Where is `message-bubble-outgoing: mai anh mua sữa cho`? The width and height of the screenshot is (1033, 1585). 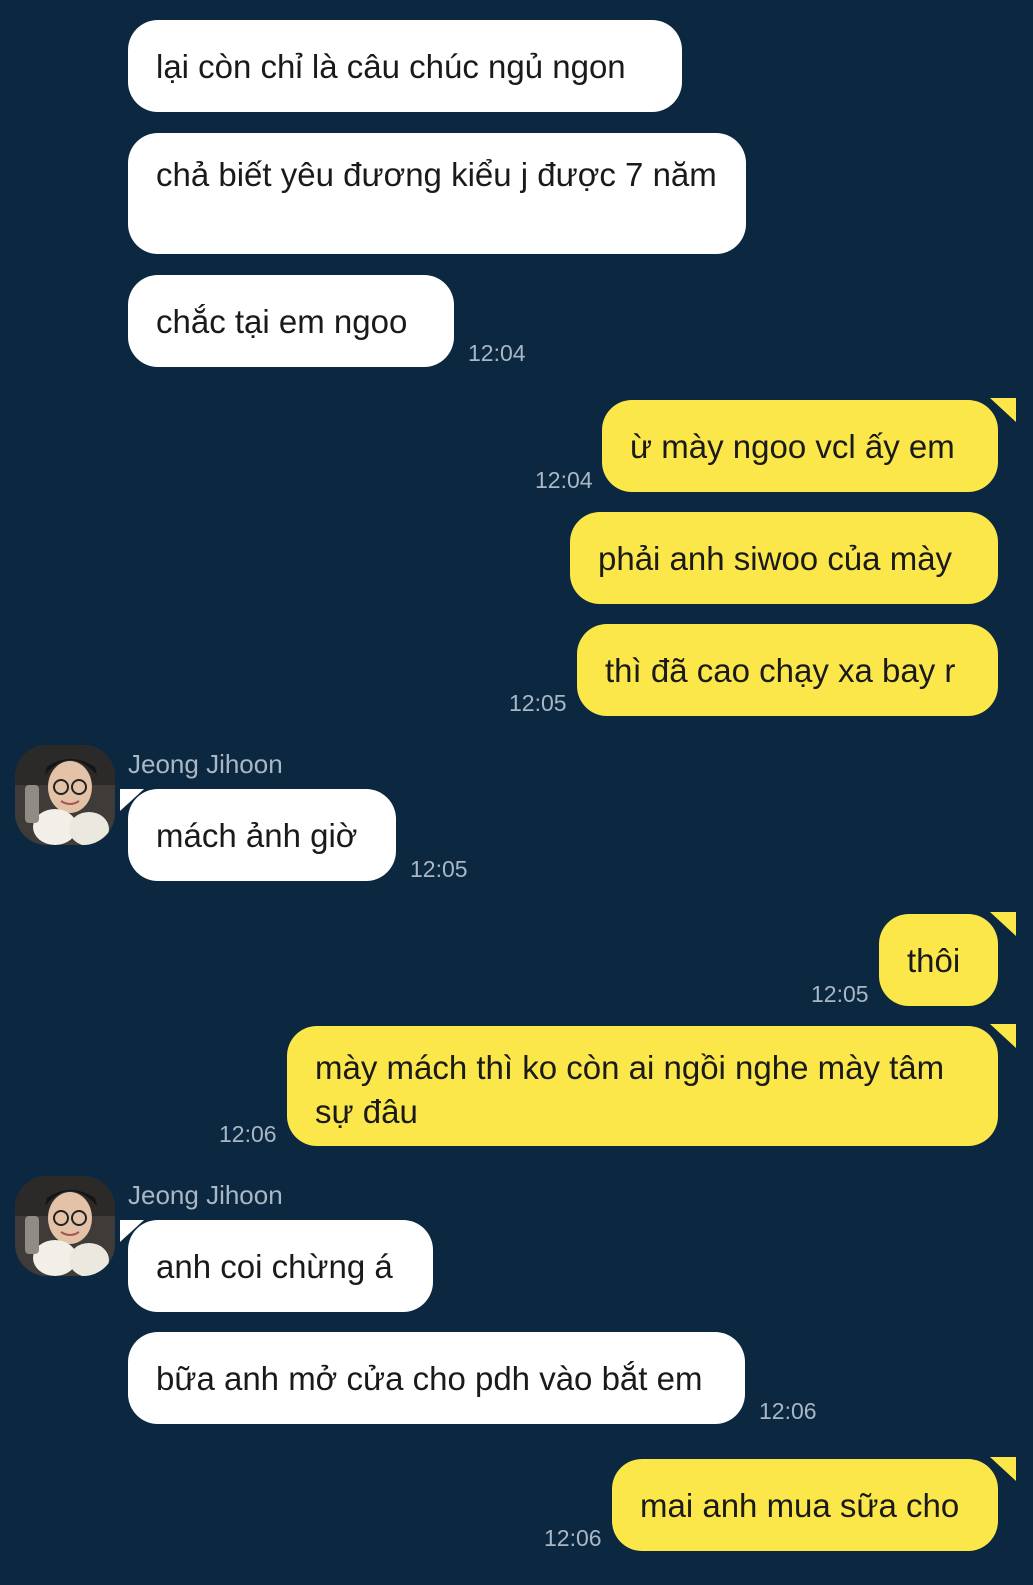 message-bubble-outgoing: mai anh mua sữa cho is located at coordinates (805, 1505).